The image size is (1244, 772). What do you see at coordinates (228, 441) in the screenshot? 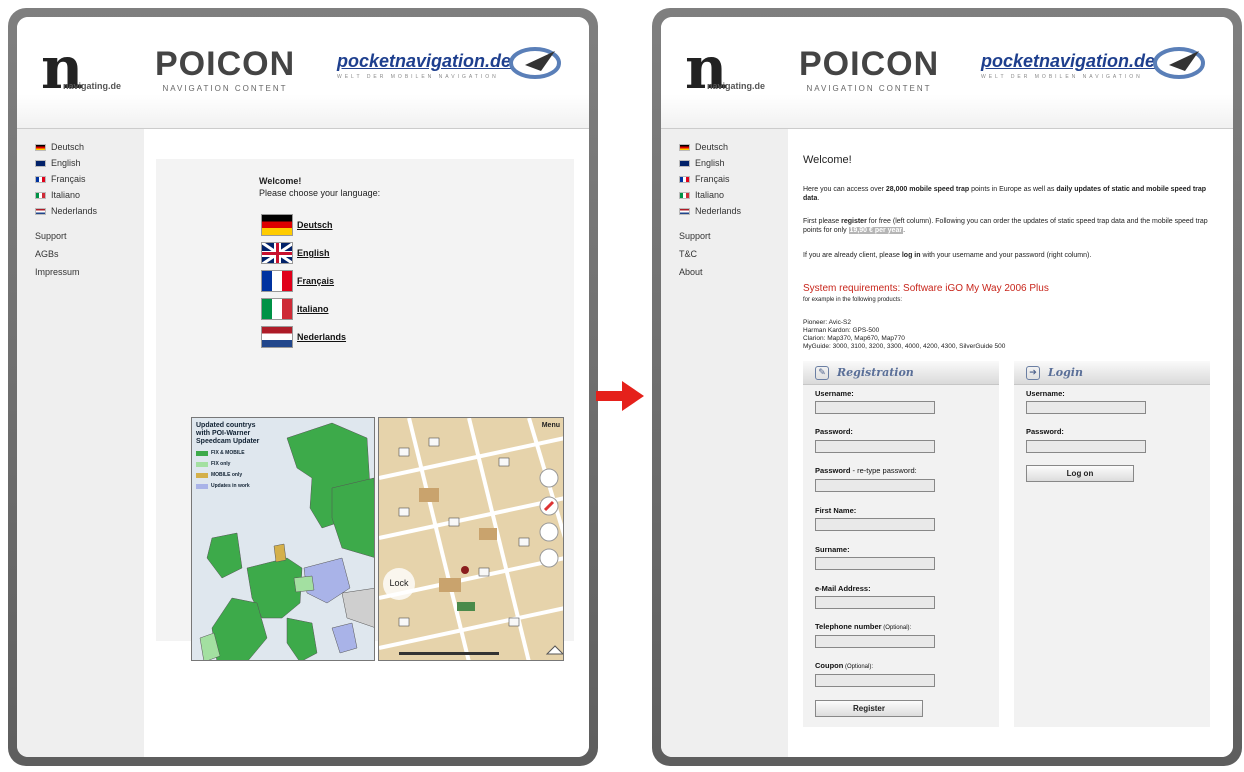
I see `legend-title-line: Speedcam Updater` at bounding box center [228, 441].